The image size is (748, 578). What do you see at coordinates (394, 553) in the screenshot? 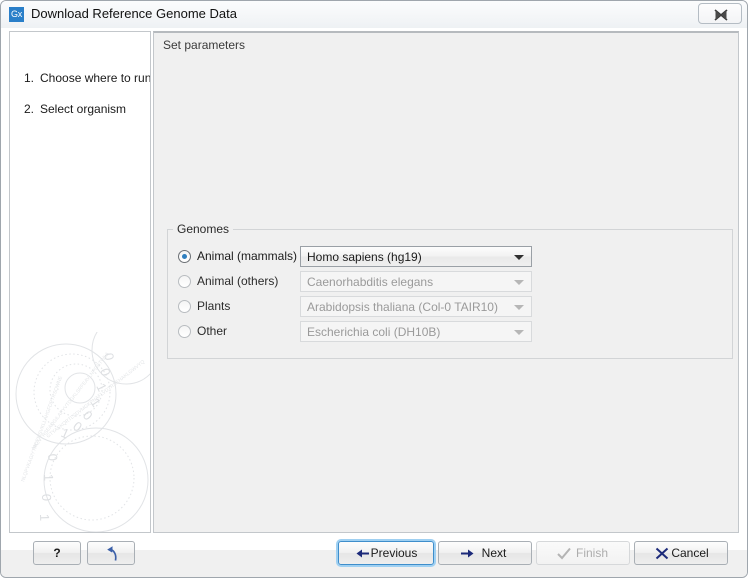
I see `previous-button-label: Previous` at bounding box center [394, 553].